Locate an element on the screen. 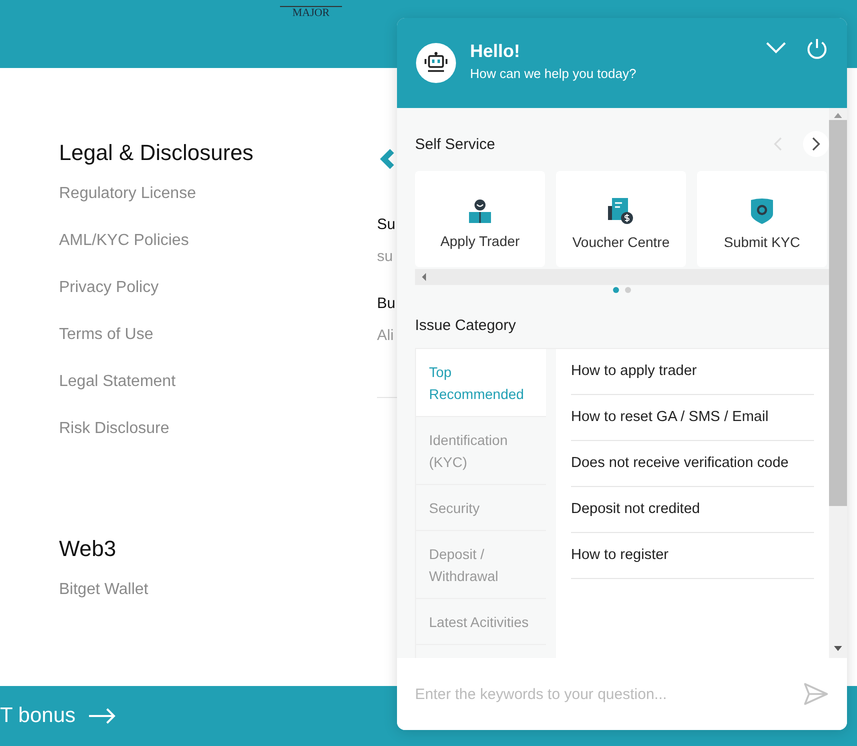 The image size is (857, 746). footer-link: Regulatory License is located at coordinates (218, 194).